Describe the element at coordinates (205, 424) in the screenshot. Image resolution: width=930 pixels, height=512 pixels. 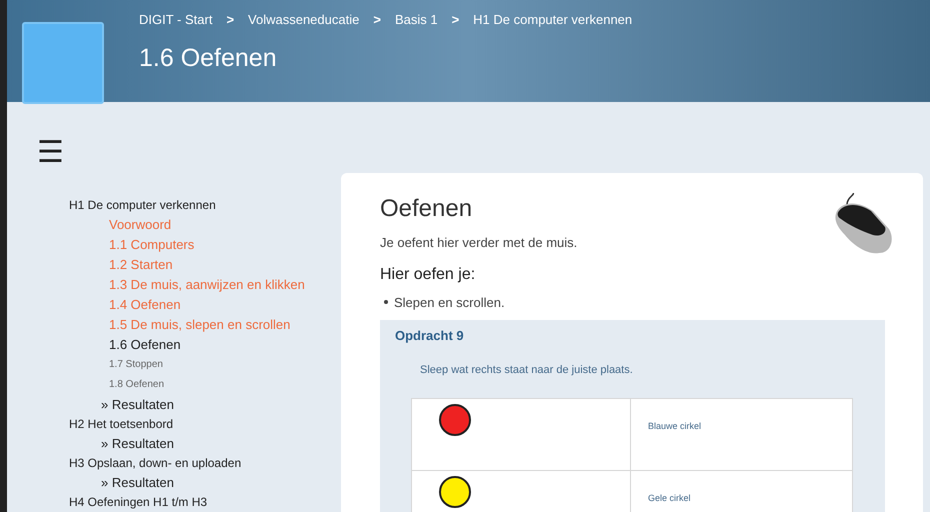
I see `chapter-link: H2 Het toetsenbord` at that location.